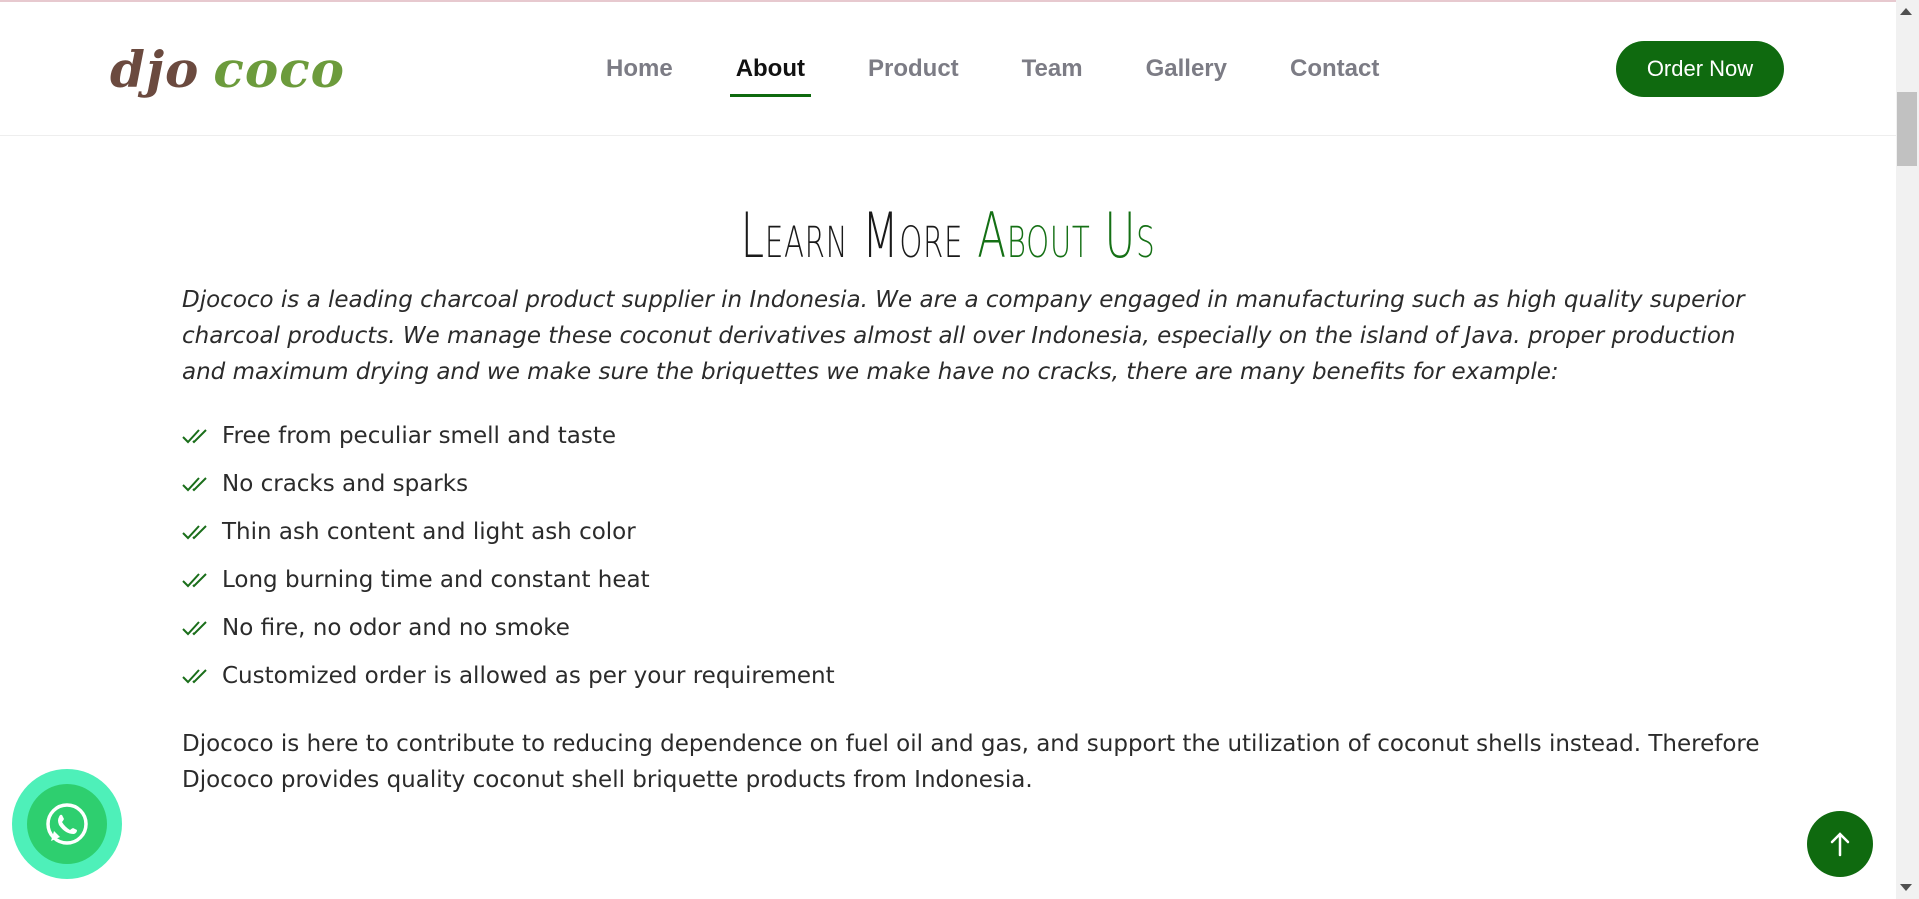 The image size is (1919, 899). Describe the element at coordinates (1906, 11) in the screenshot. I see `scroll-up-arrow-icon` at that location.